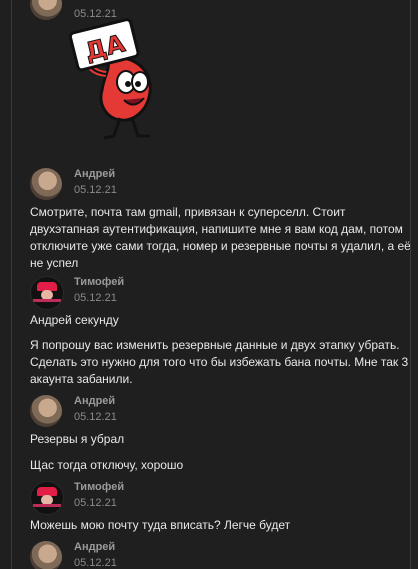  I want to click on message-text: Резервы я убрал, so click(77, 439).